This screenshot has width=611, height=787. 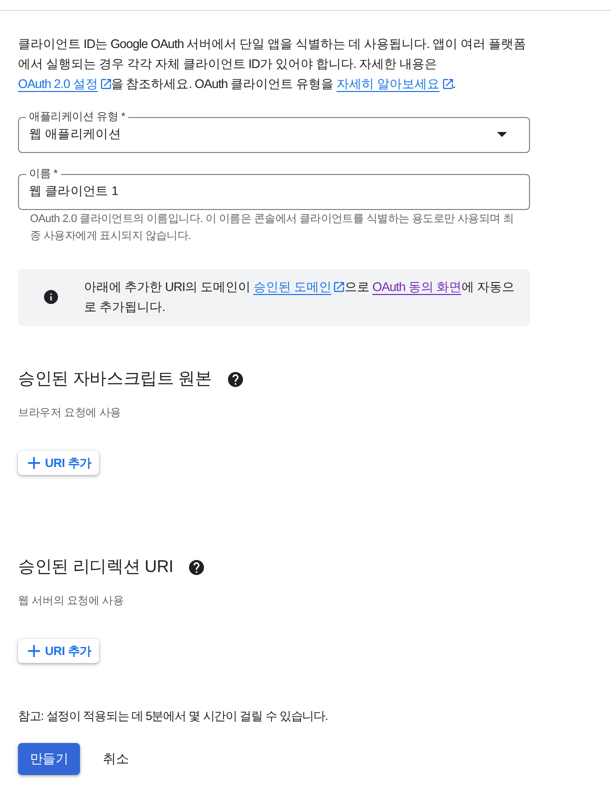 I want to click on dropdown-select: 애플리케이션 유형 * 웹 애플리케이션, so click(x=274, y=132).